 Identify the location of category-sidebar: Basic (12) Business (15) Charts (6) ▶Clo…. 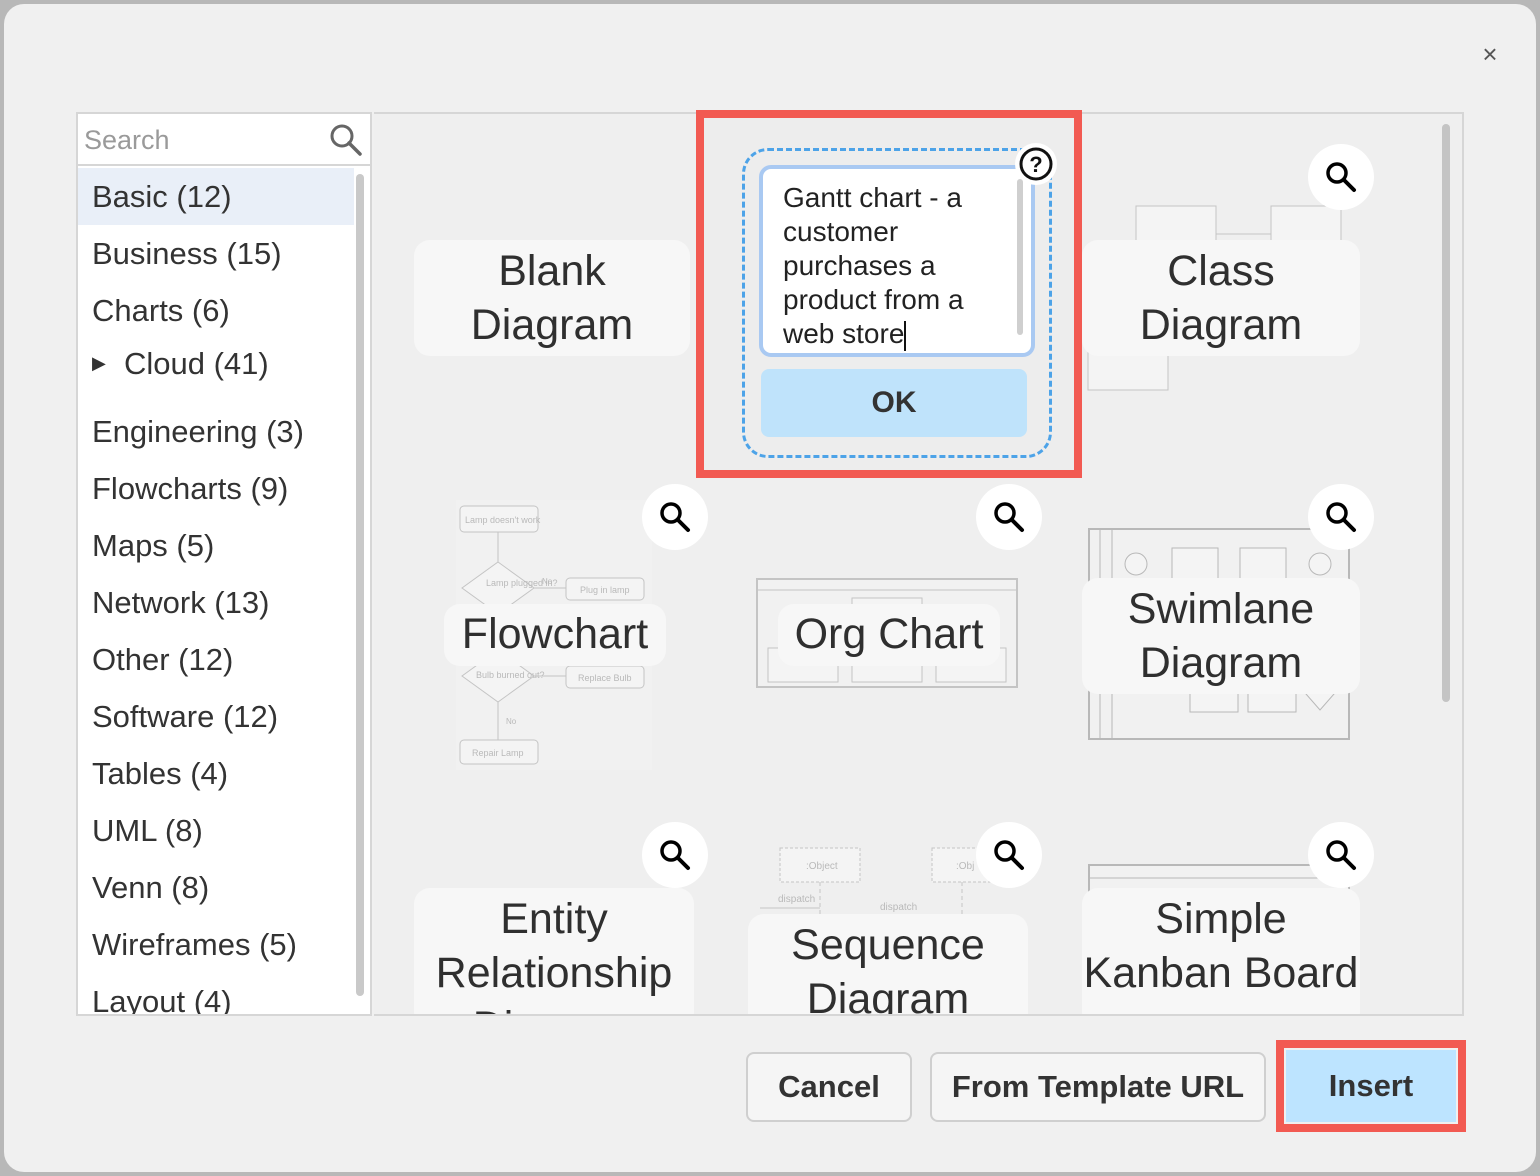
(224, 564).